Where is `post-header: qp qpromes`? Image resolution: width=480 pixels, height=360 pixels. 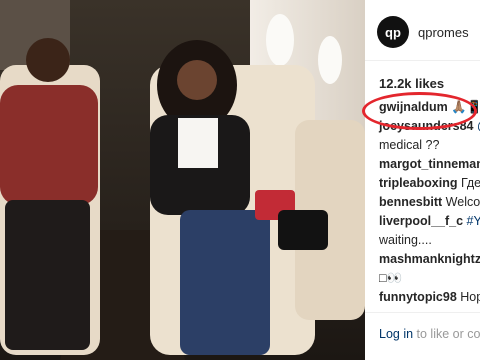 post-header: qp qpromes is located at coordinates (428, 32).